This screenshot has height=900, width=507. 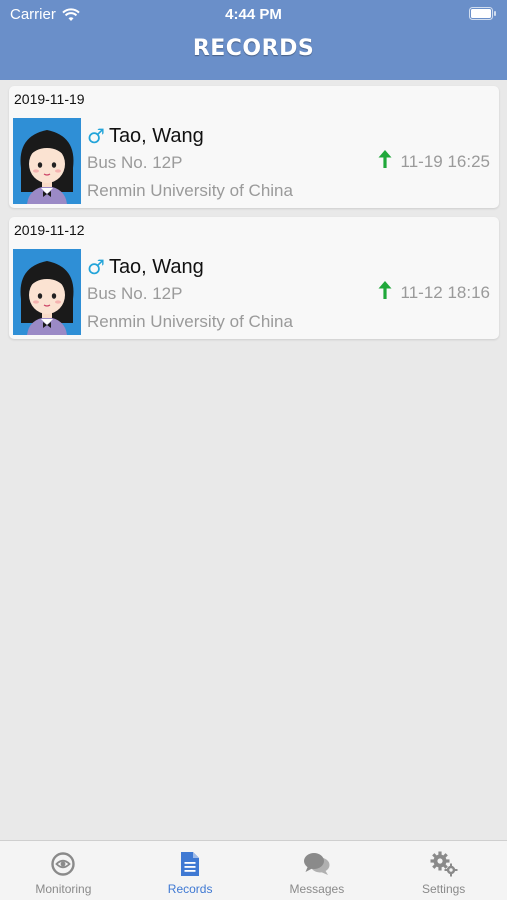 I want to click on battery-icon, so click(x=483, y=15).